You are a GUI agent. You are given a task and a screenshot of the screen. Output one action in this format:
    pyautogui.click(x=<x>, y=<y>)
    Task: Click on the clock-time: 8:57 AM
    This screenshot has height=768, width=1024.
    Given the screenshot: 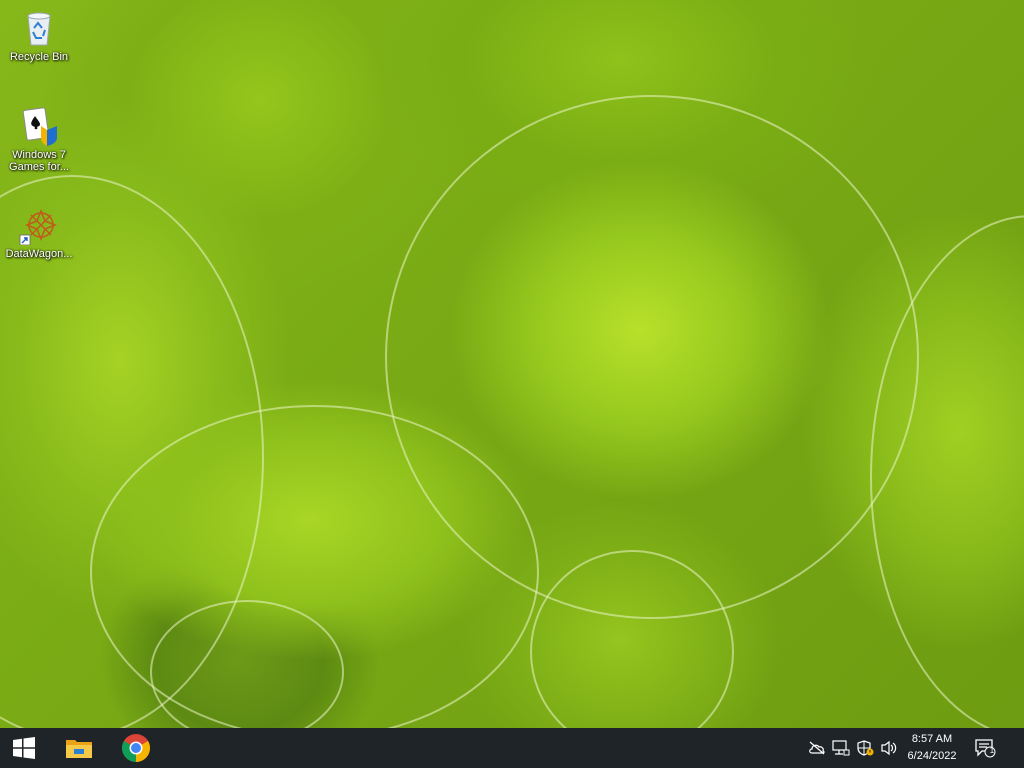 What is the action you would take?
    pyautogui.click(x=932, y=739)
    